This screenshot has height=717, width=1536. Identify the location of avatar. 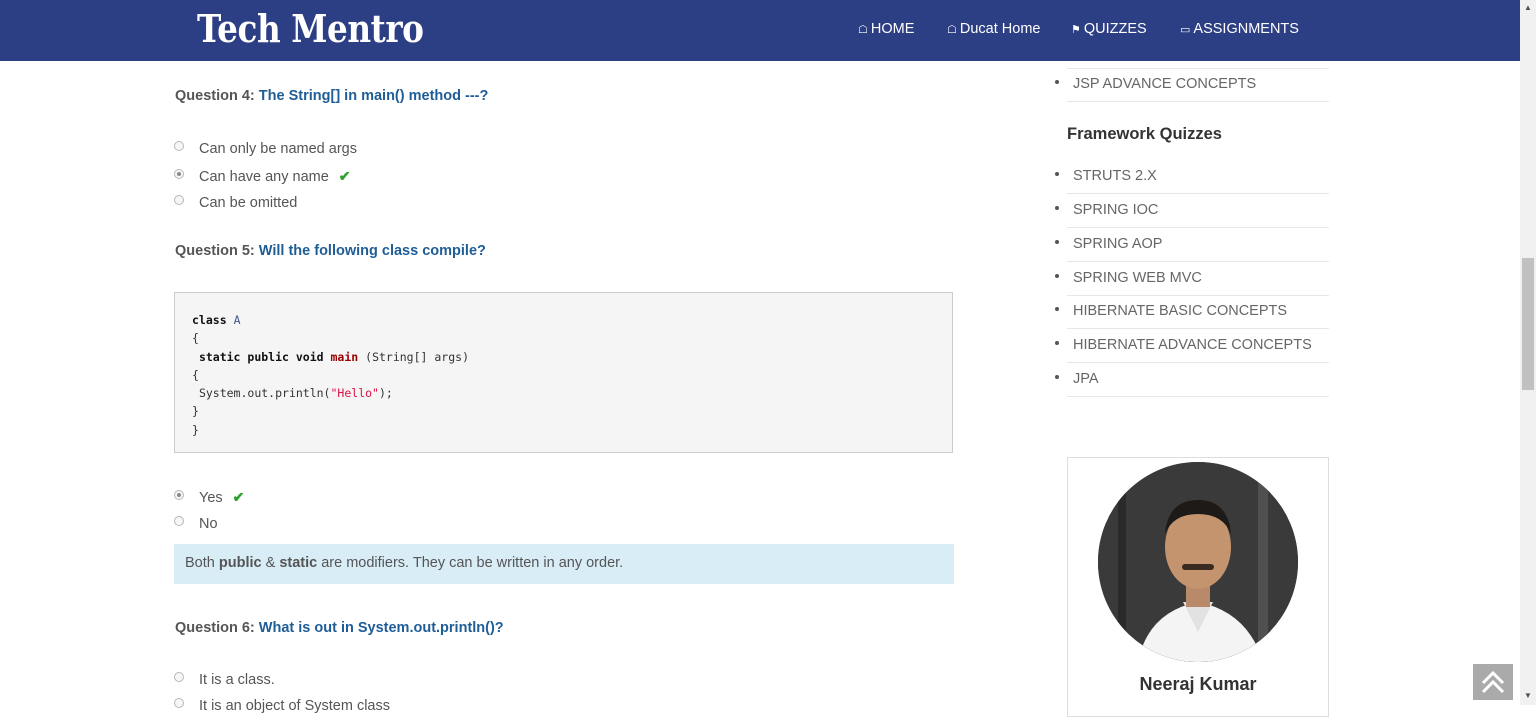
(1198, 562).